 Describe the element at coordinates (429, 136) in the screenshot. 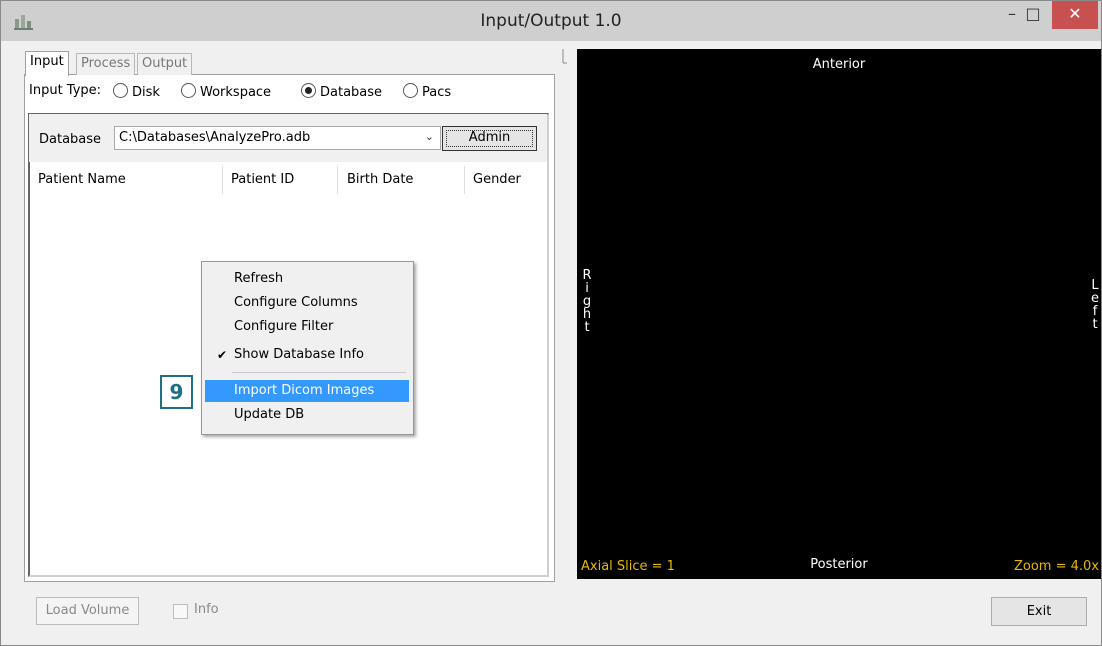

I see `chevron-down-icon: ⌄` at that location.